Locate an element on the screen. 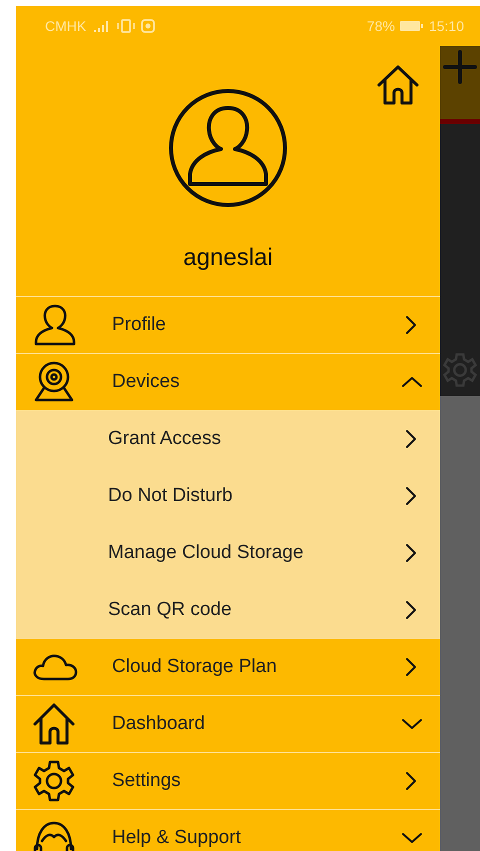  cloud-icon is located at coordinates (55, 667).